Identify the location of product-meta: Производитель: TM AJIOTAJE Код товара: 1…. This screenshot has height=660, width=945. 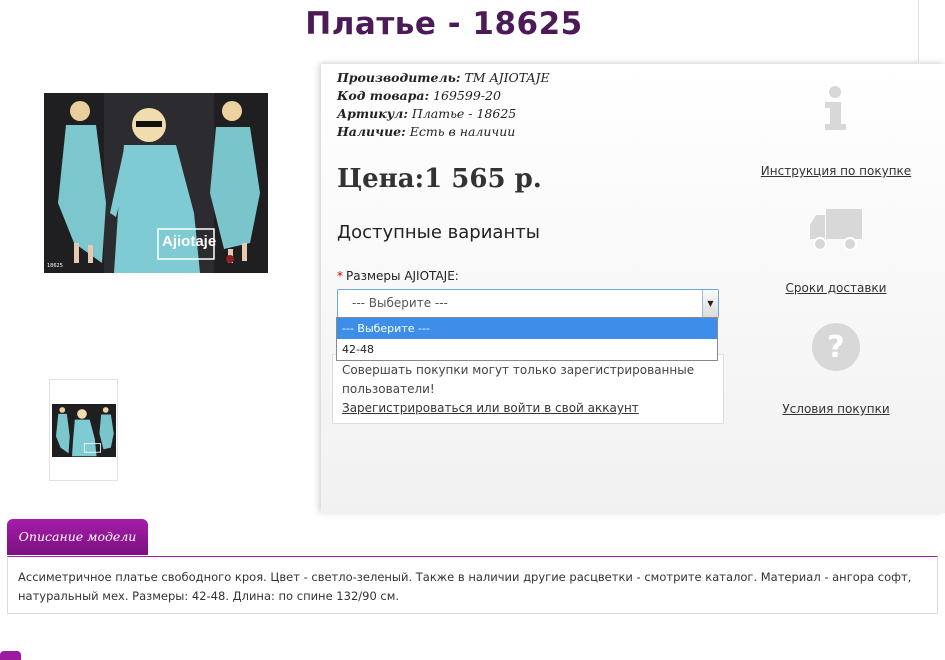
(443, 105).